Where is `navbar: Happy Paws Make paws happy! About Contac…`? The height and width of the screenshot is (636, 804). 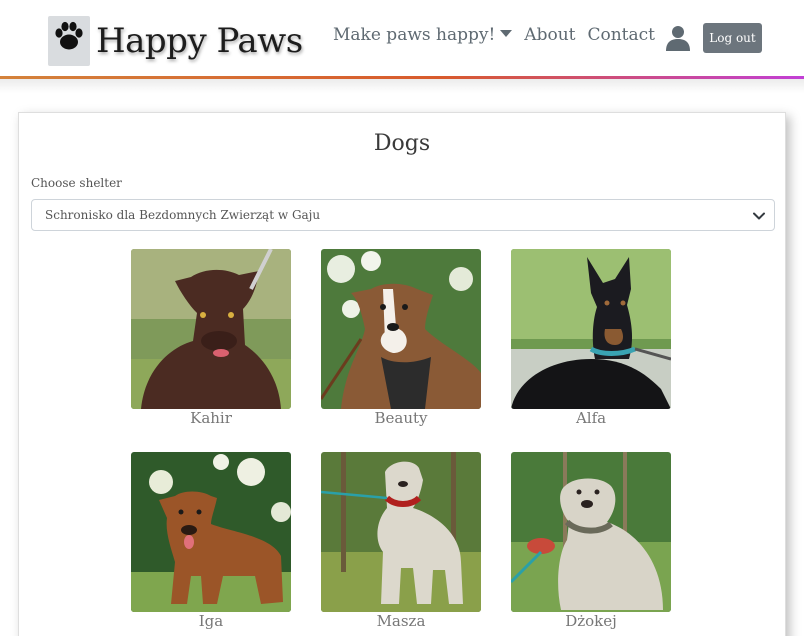
navbar: Happy Paws Make paws happy! About Contac… is located at coordinates (402, 39).